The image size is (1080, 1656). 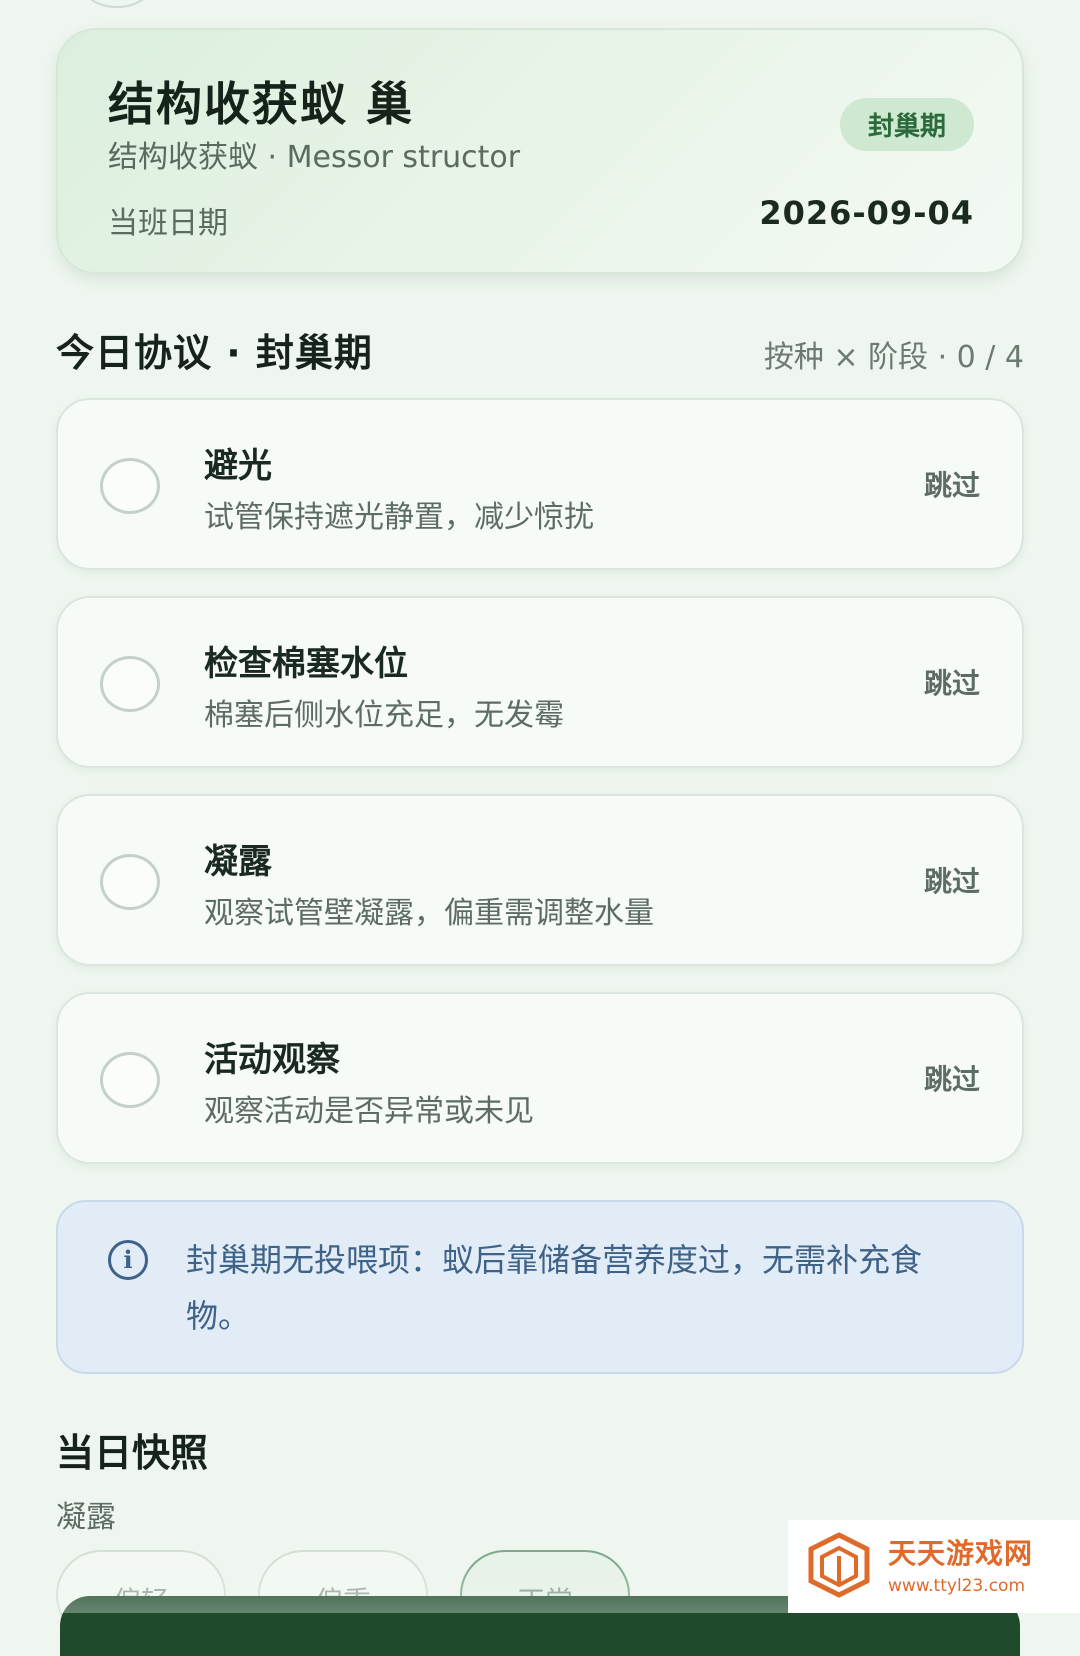 What do you see at coordinates (540, 484) in the screenshot?
I see `task-item-avoid-light: 避光 试管保持遮光静置，减少惊扰 跳过` at bounding box center [540, 484].